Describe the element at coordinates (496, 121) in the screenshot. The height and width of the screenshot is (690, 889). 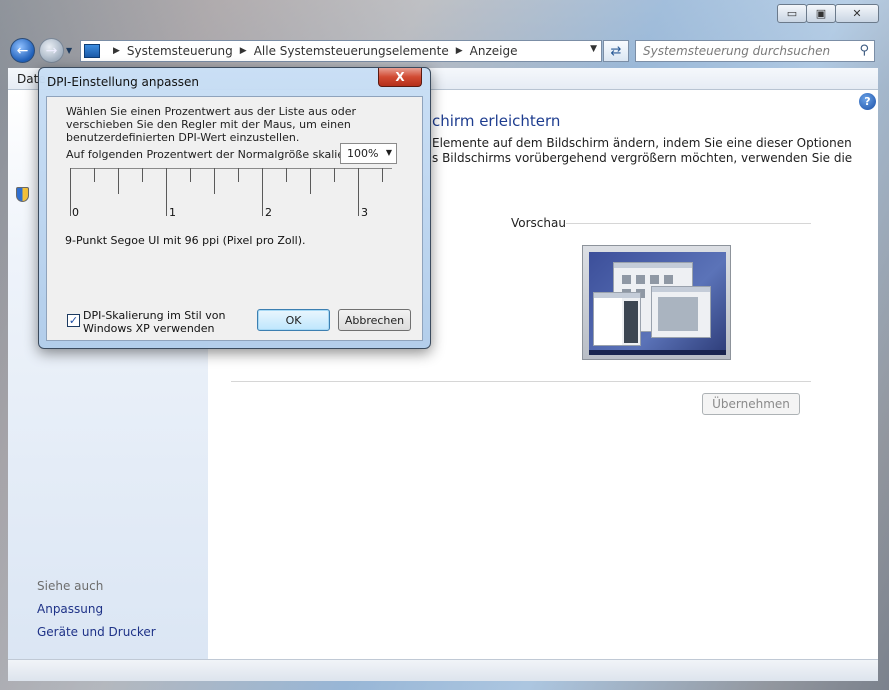
I see `page-heading: chirm erleichtern` at that location.